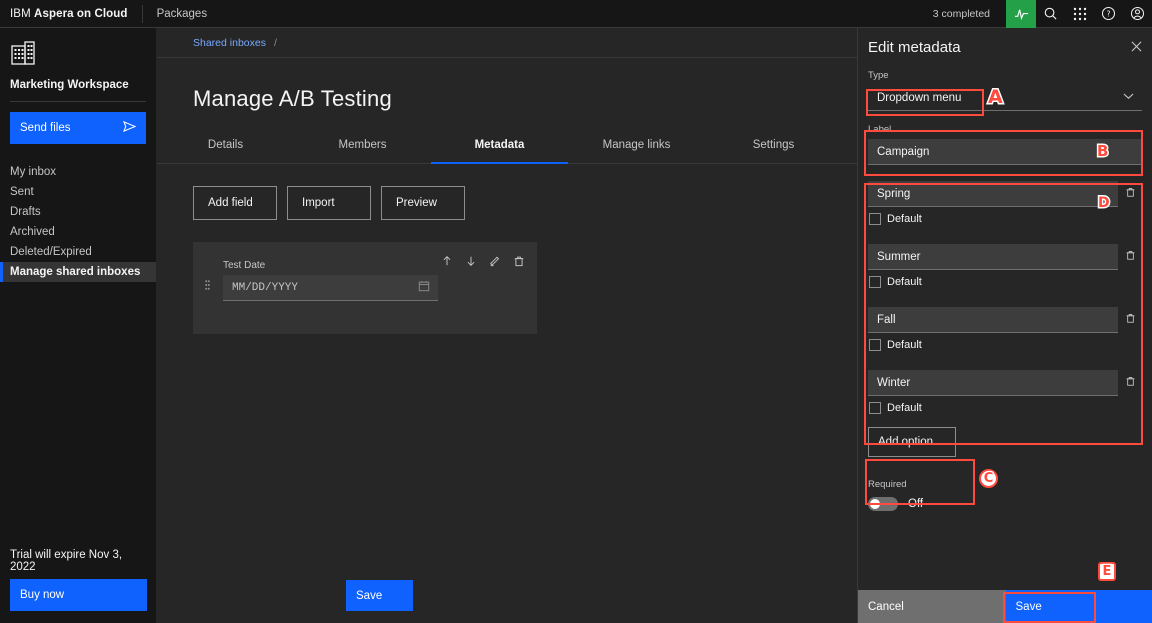 The height and width of the screenshot is (623, 1152). What do you see at coordinates (42, 595) in the screenshot?
I see `buy-now-label: Buy now` at bounding box center [42, 595].